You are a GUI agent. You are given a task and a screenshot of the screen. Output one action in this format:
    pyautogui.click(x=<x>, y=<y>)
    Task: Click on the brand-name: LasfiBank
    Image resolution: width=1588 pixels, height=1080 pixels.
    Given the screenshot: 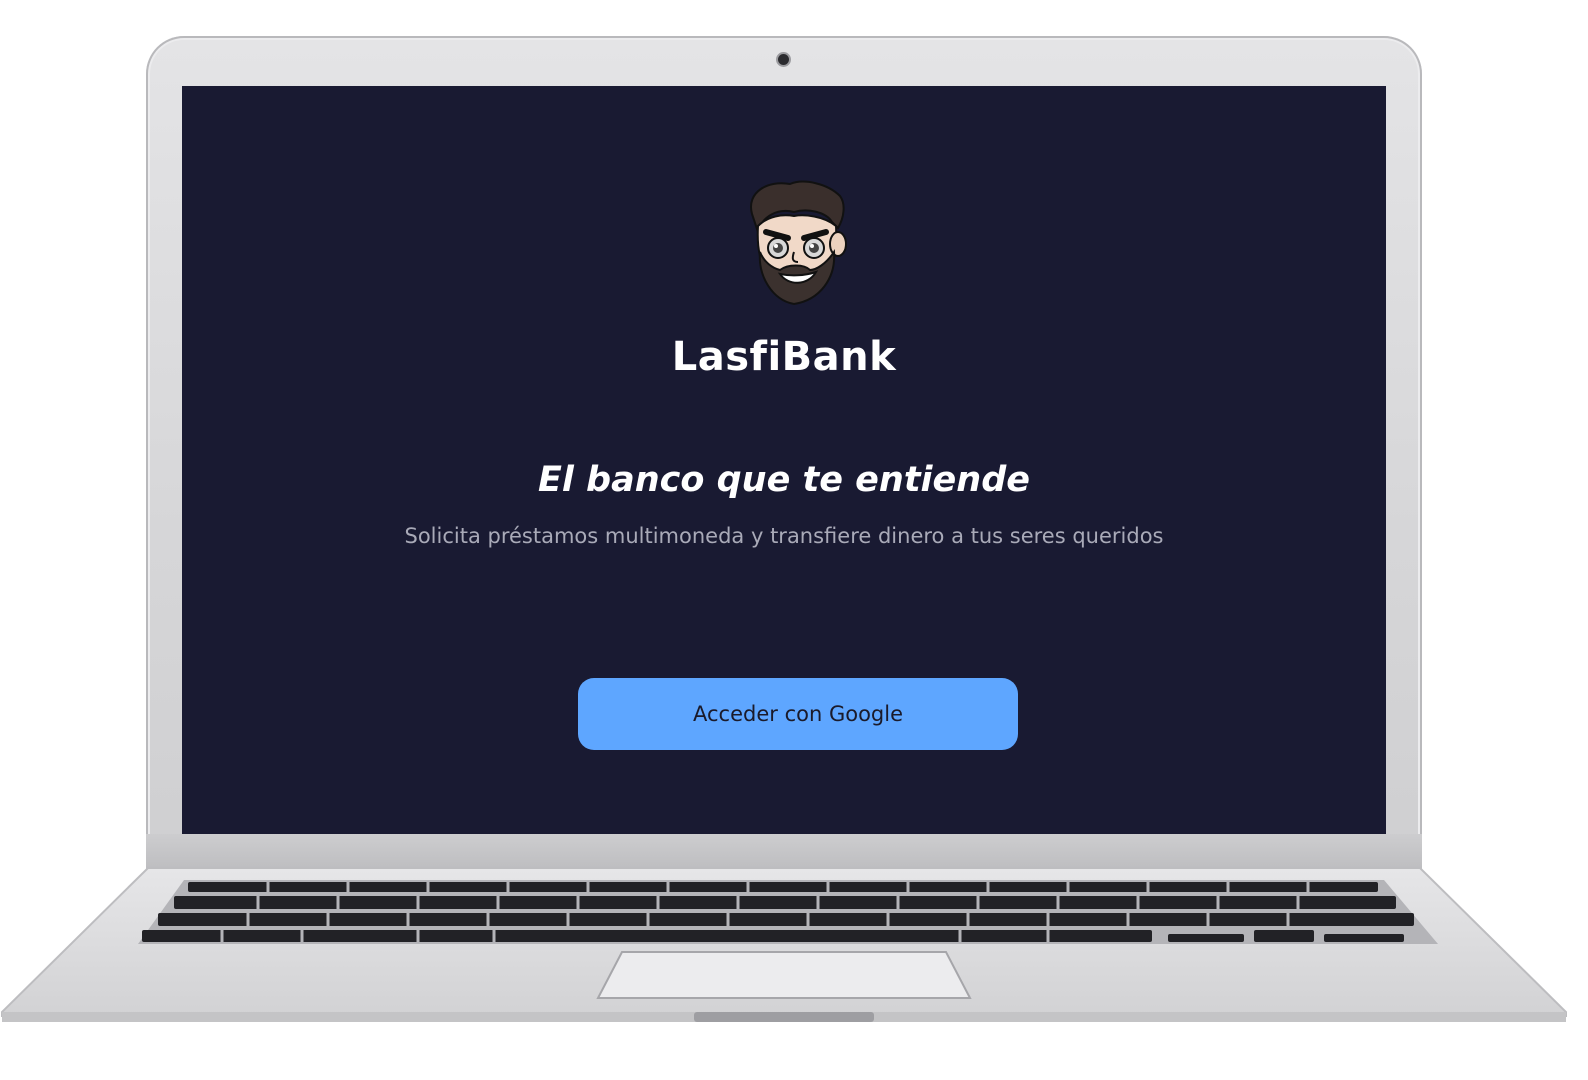 What is the action you would take?
    pyautogui.click(x=784, y=357)
    